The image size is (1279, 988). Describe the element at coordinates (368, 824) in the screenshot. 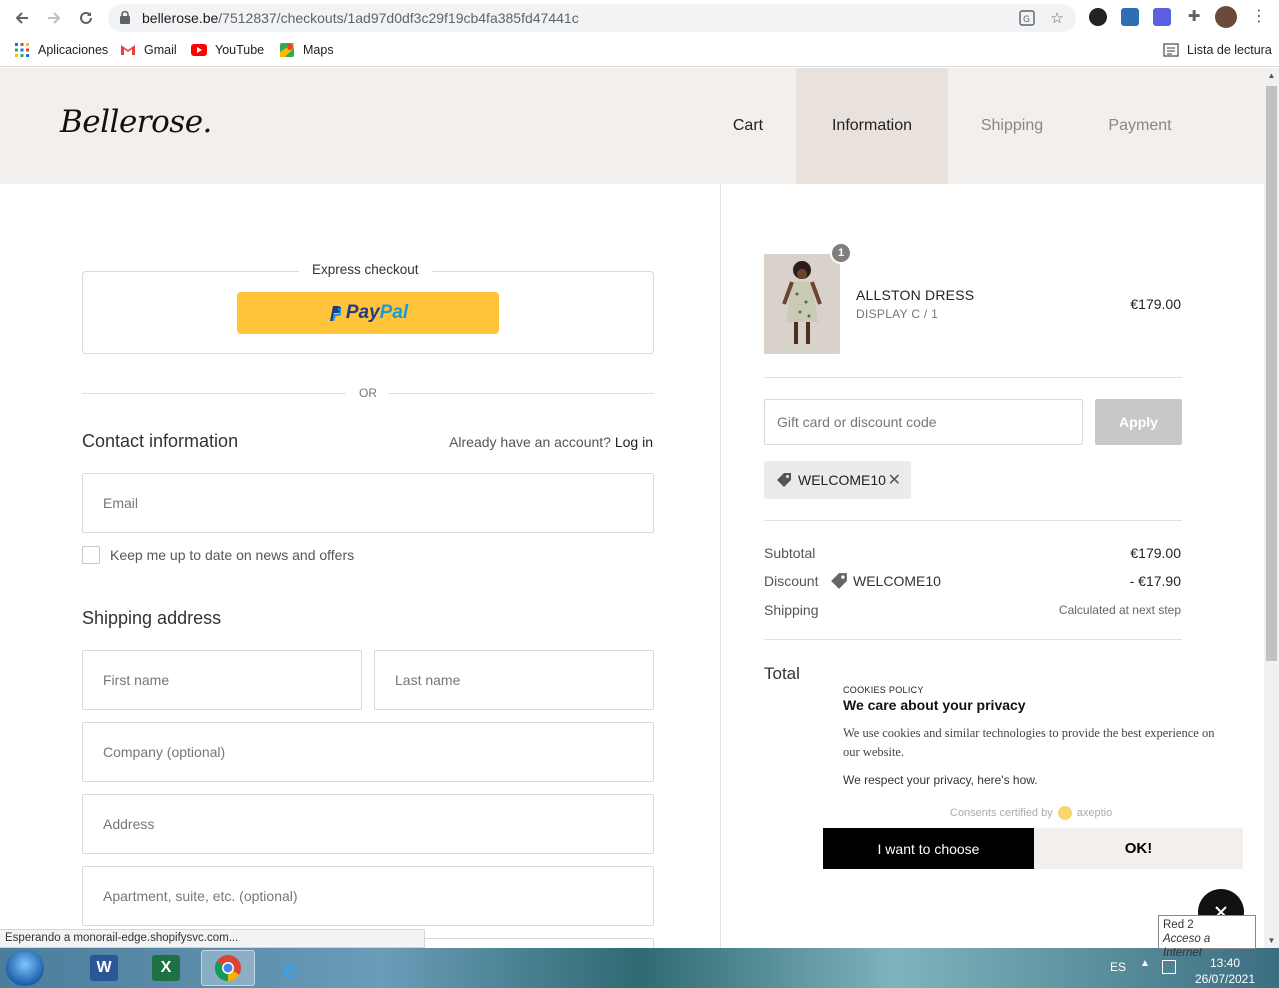

I see `address-field: Address` at that location.